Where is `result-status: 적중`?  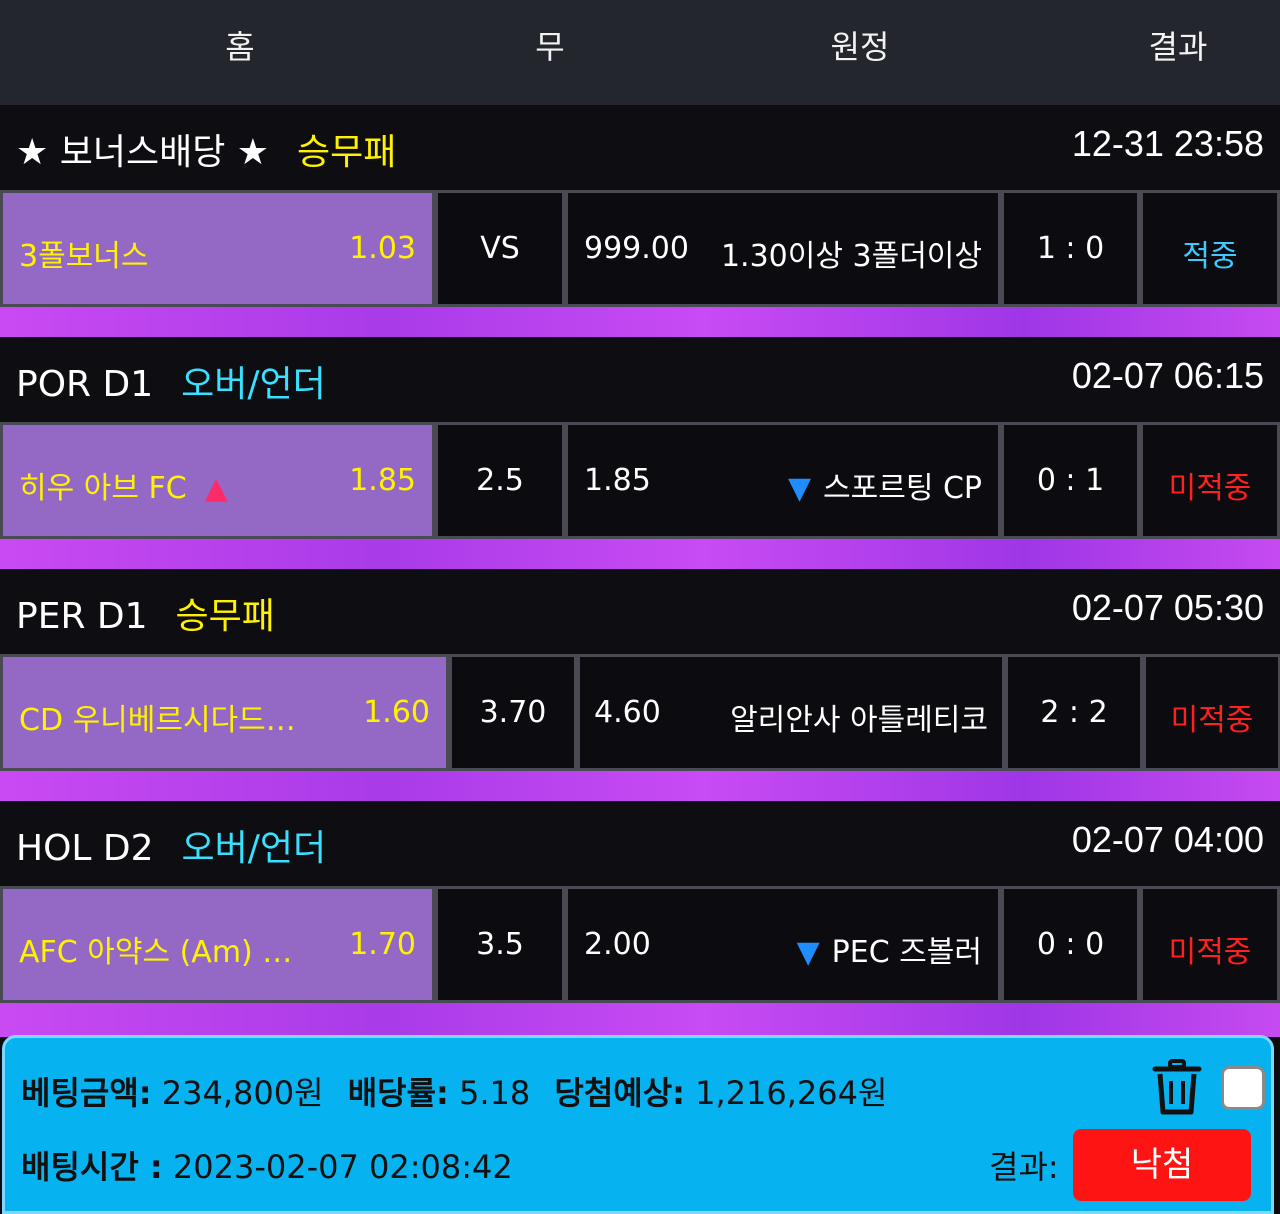 result-status: 적중 is located at coordinates (1210, 256).